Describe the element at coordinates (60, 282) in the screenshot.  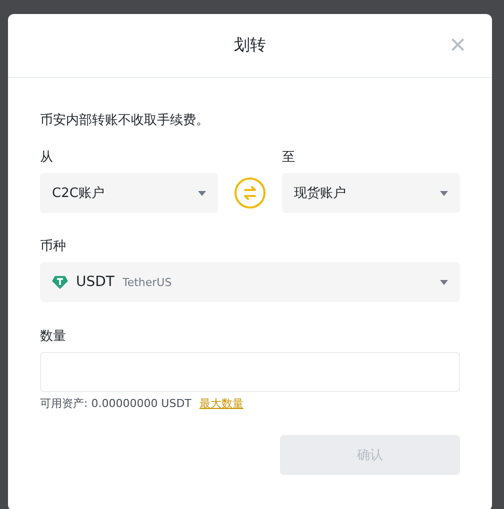
I see `tether-icon` at that location.